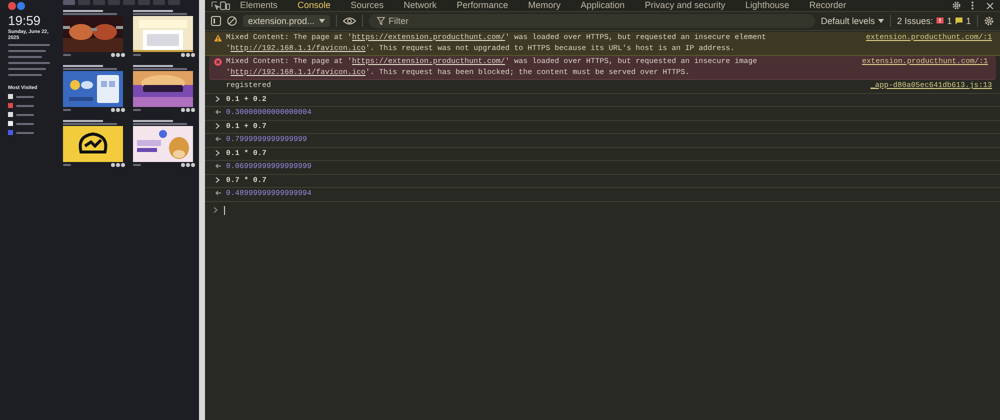  What do you see at coordinates (216, 21) in the screenshot?
I see `sidebar-icon` at bounding box center [216, 21].